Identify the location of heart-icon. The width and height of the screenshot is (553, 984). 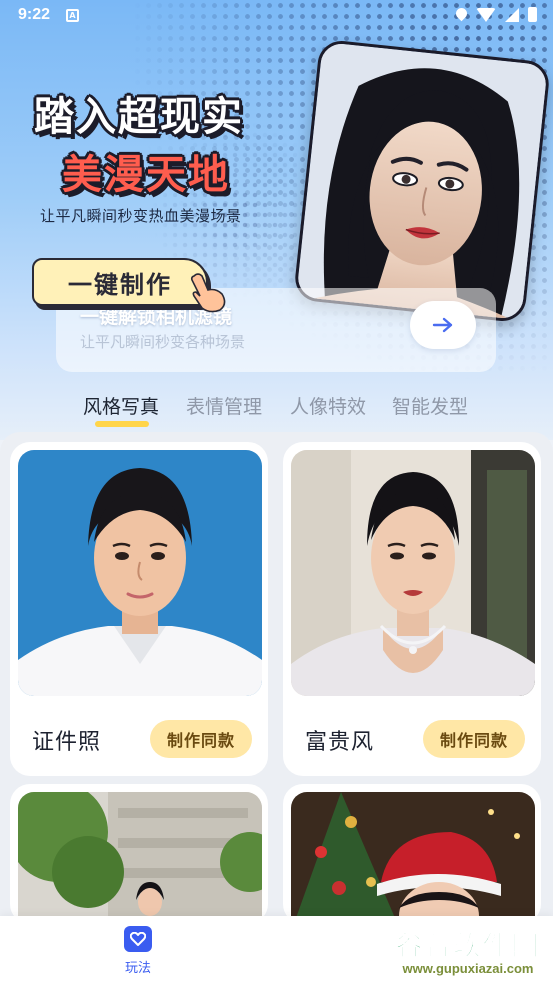
(138, 939).